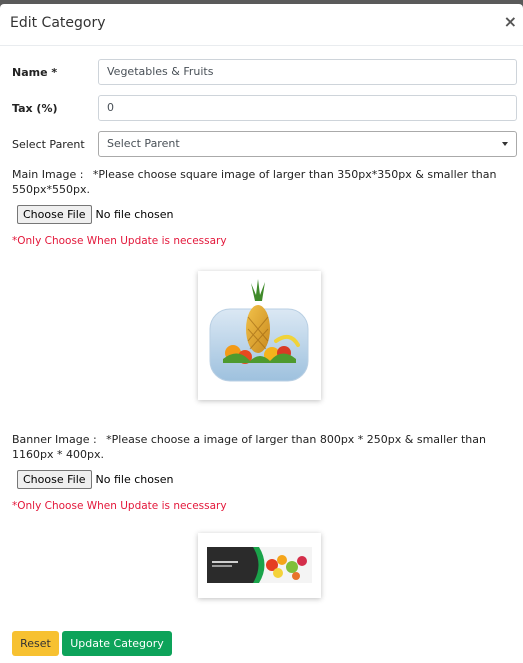  What do you see at coordinates (510, 22) in the screenshot?
I see `close-icon: ×` at bounding box center [510, 22].